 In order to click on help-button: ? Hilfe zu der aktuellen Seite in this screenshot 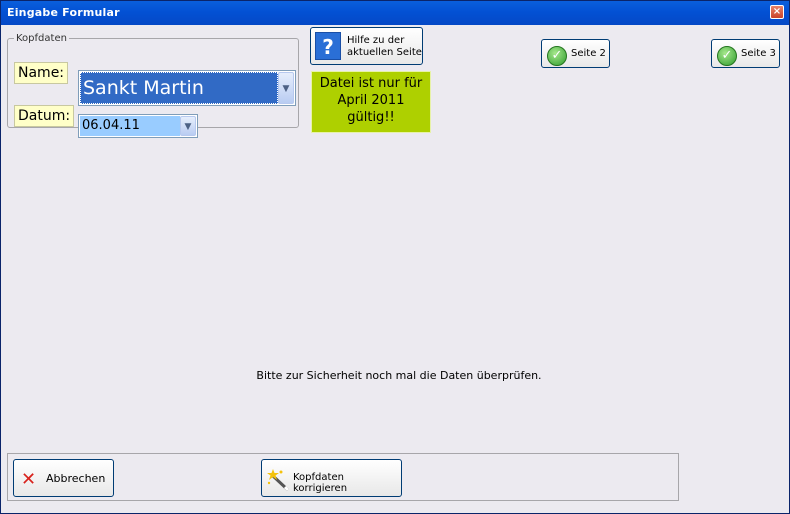, I will do `click(366, 46)`.